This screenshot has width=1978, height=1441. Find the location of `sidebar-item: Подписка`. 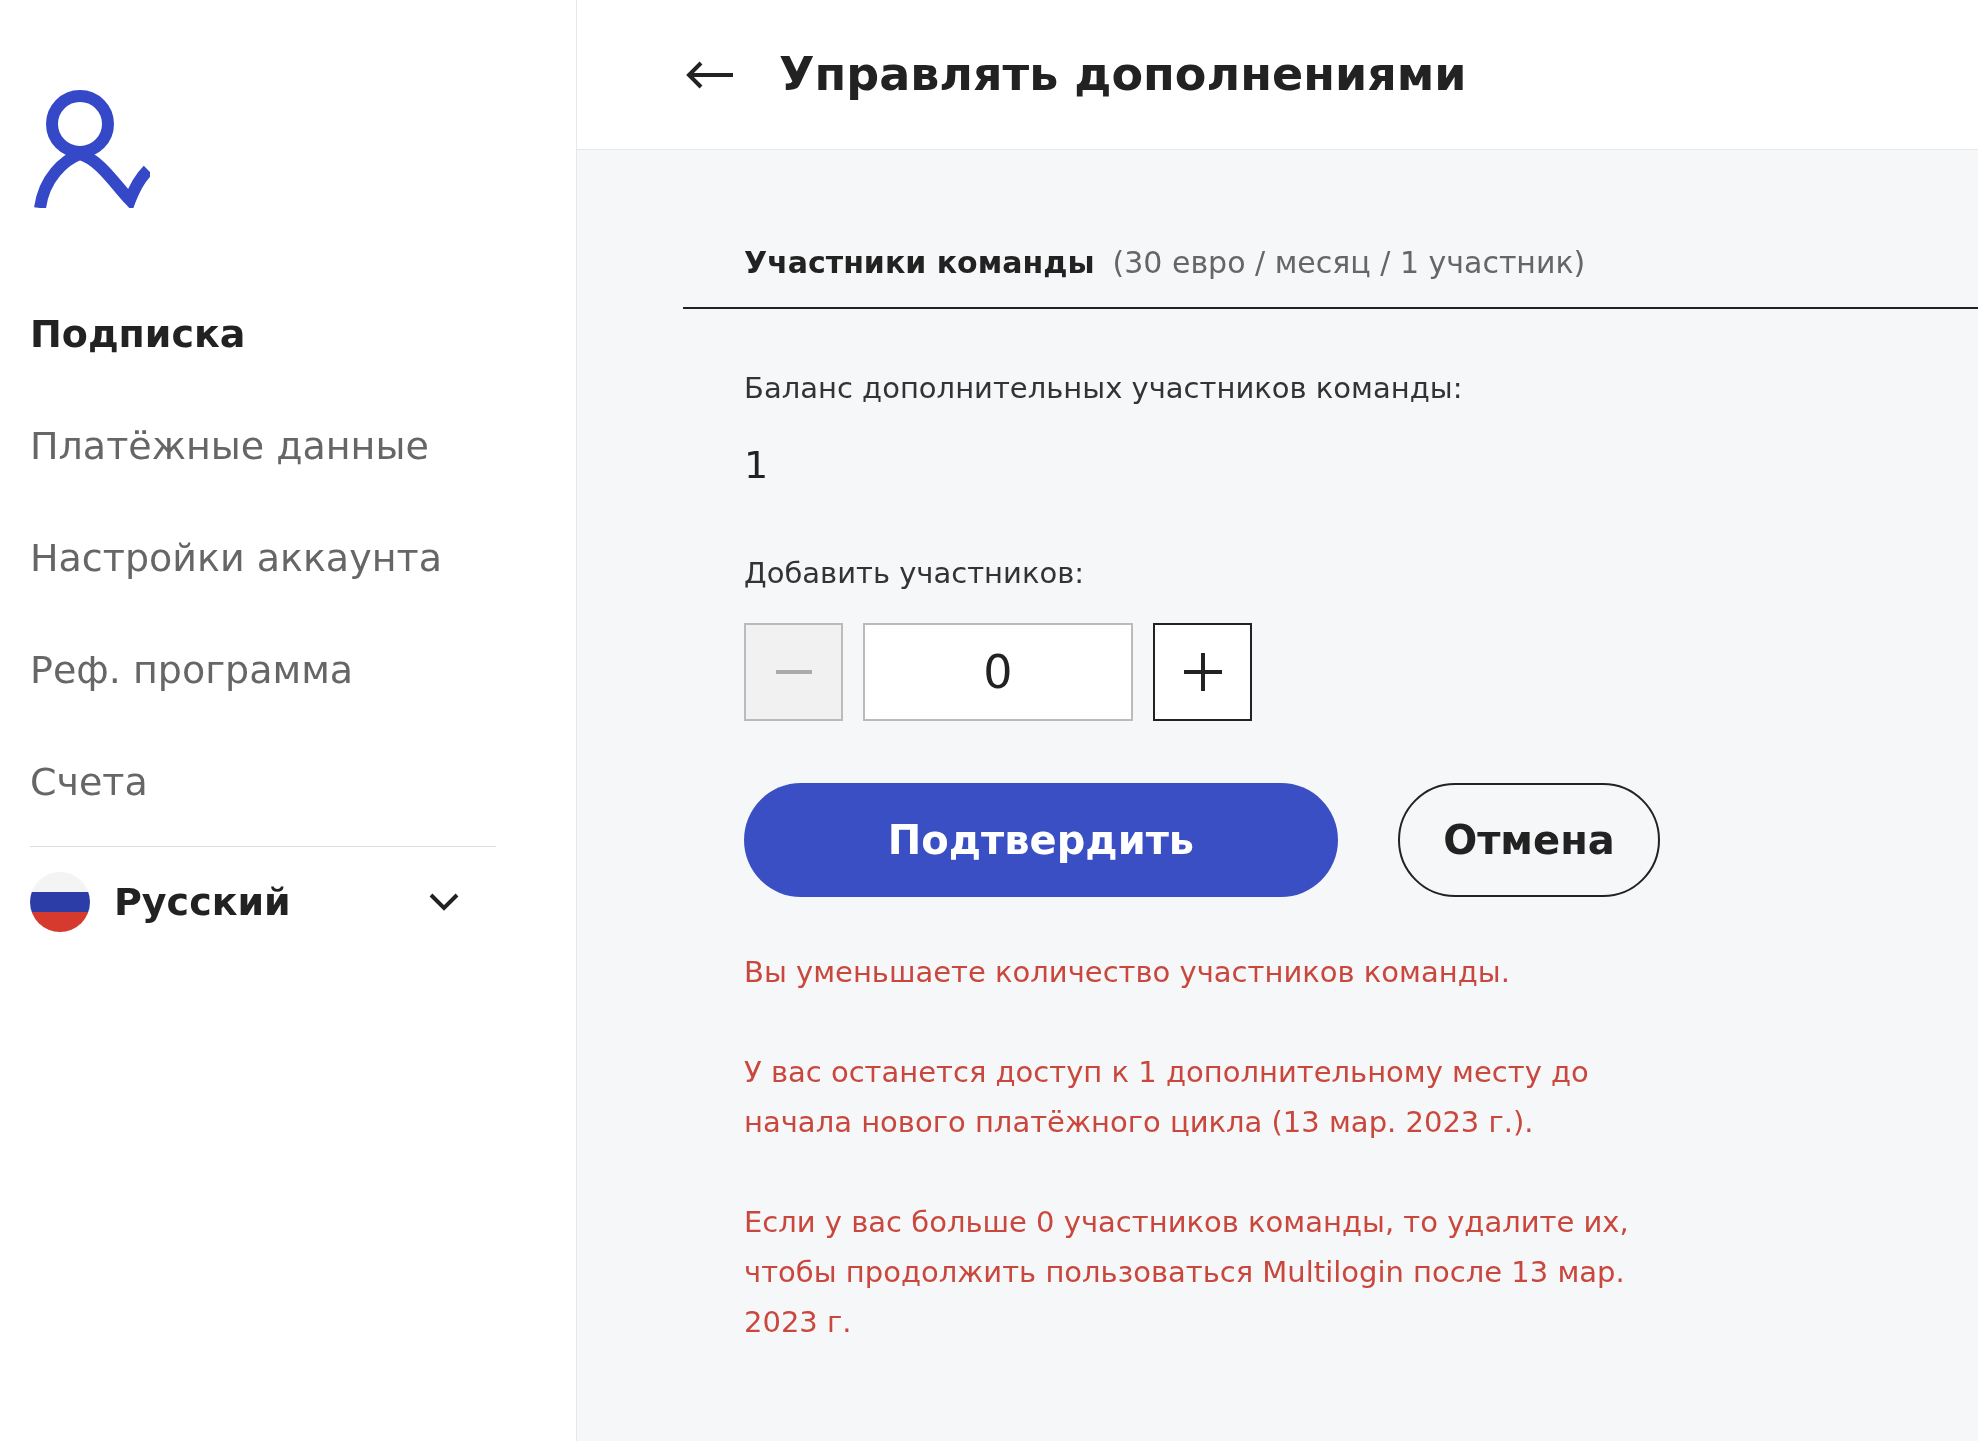

sidebar-item: Подписка is located at coordinates (265, 334).